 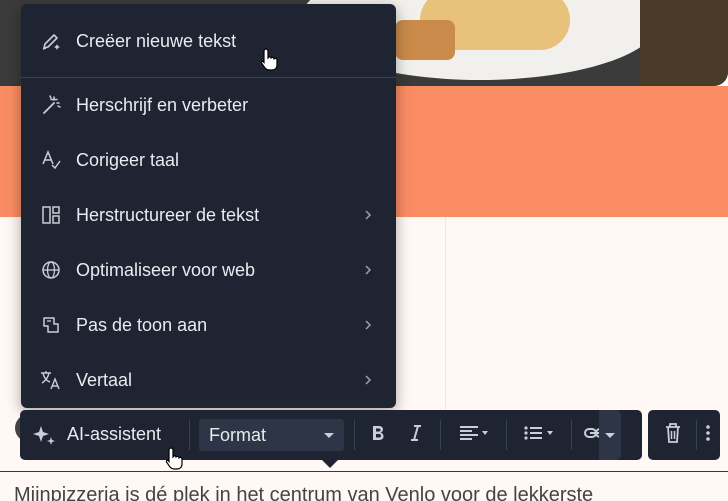 I want to click on menu-item-correct-language: Corigeer taal, so click(x=208, y=160).